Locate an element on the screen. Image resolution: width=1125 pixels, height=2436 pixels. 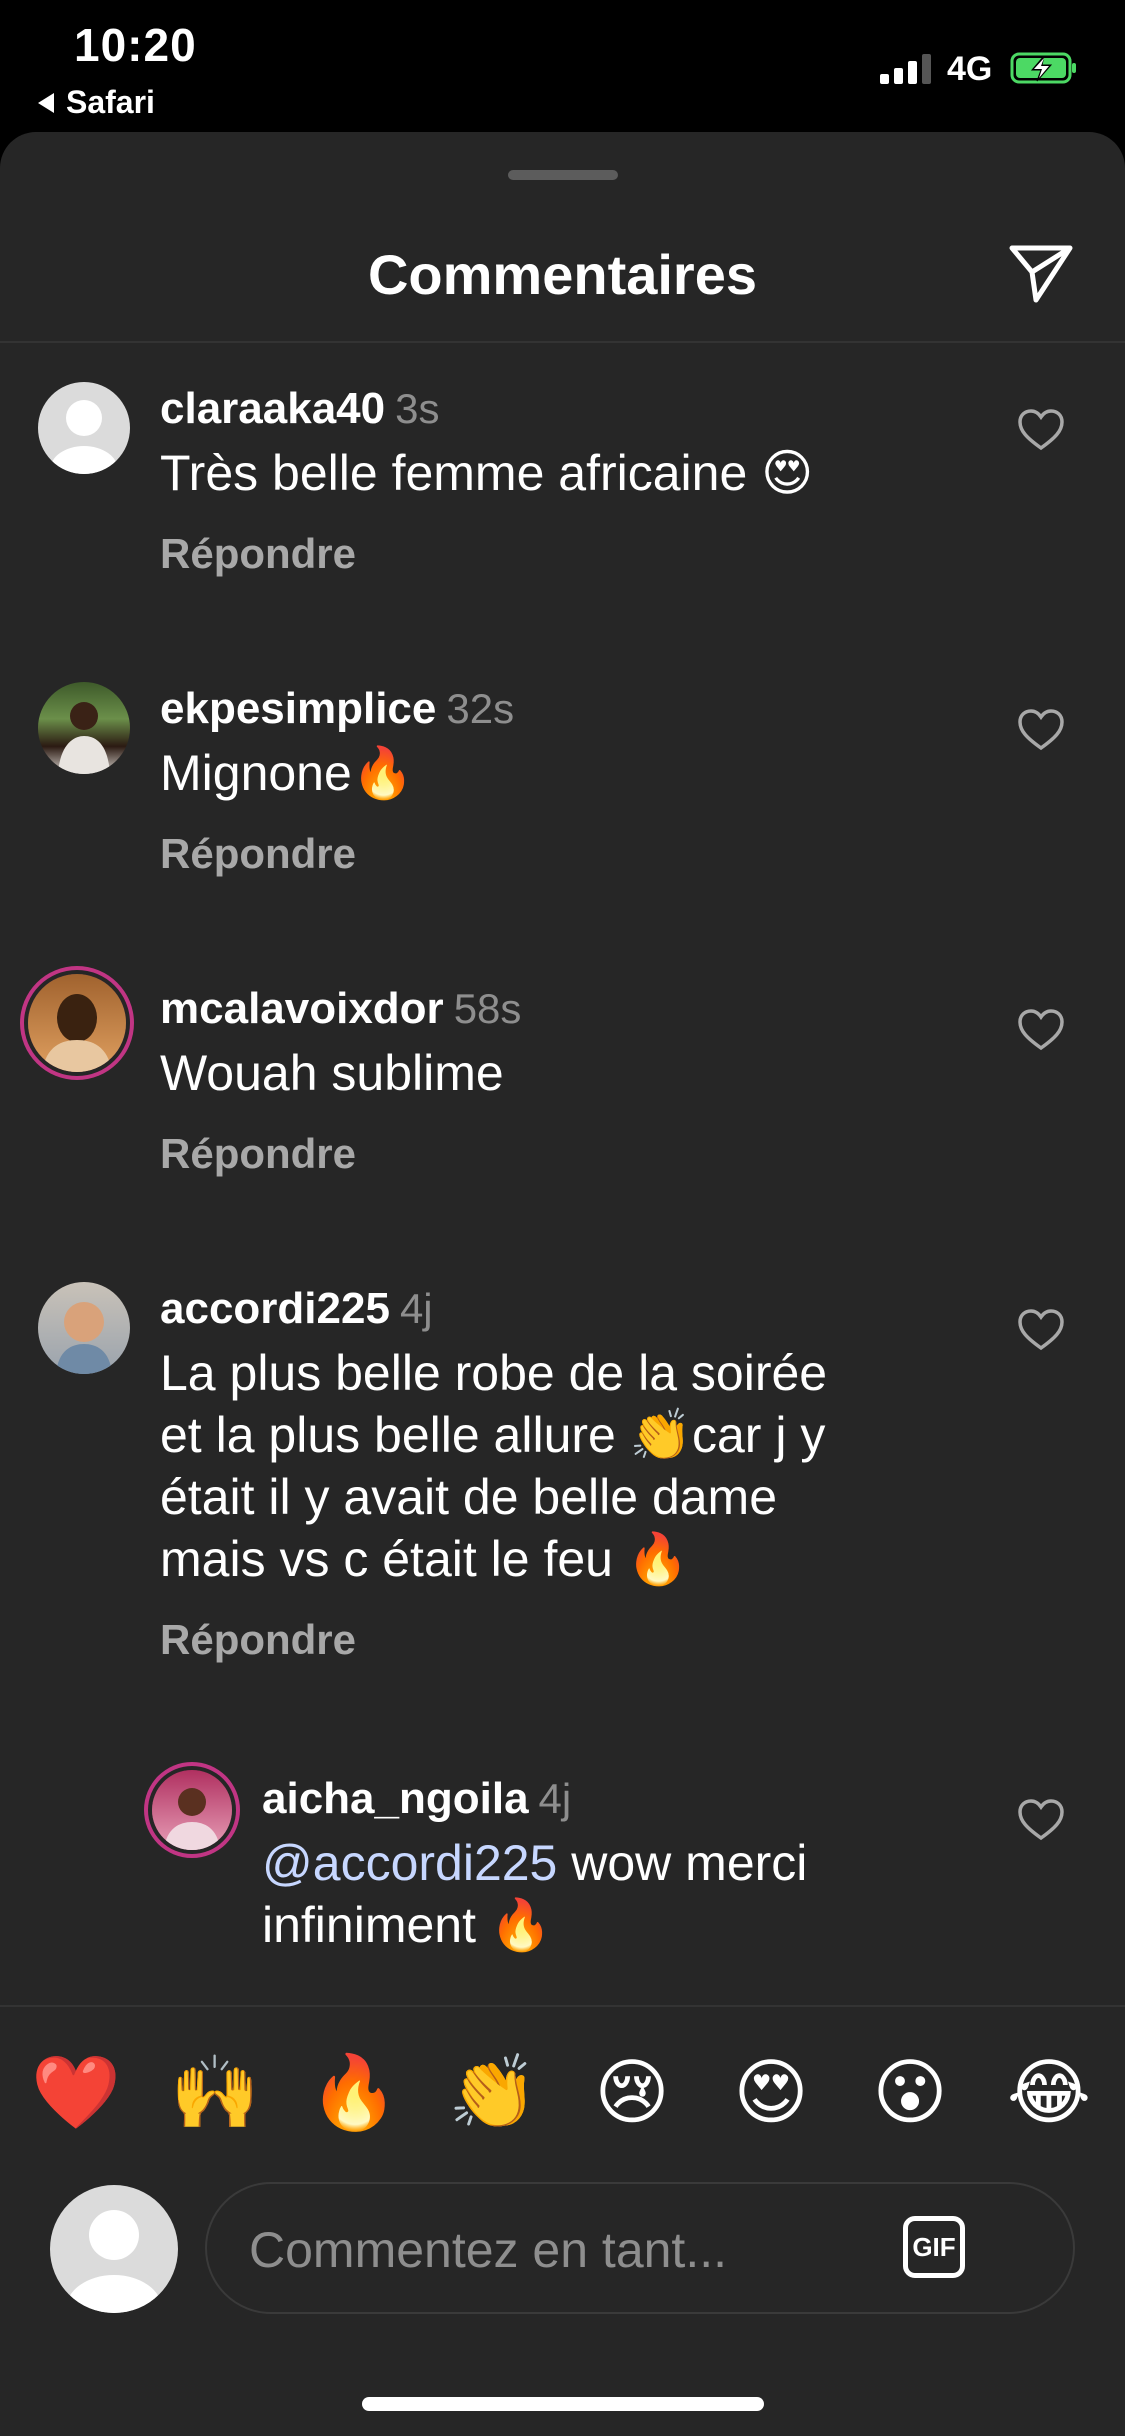
emoji-heart-button: ❤️ is located at coordinates (76, 2092).